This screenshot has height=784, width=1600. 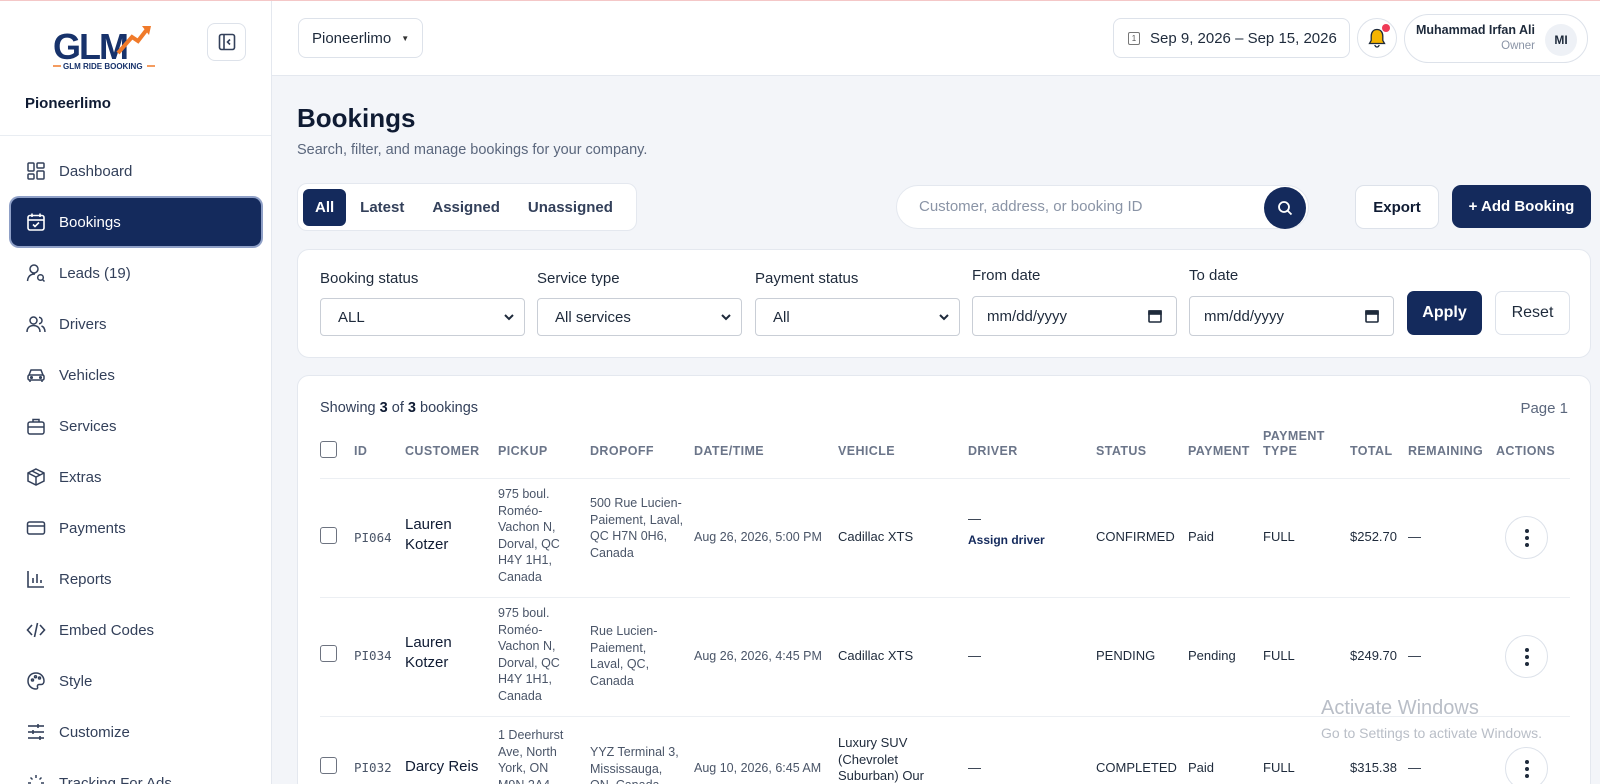 I want to click on company-select: Pioneerlimo ▼, so click(x=360, y=38).